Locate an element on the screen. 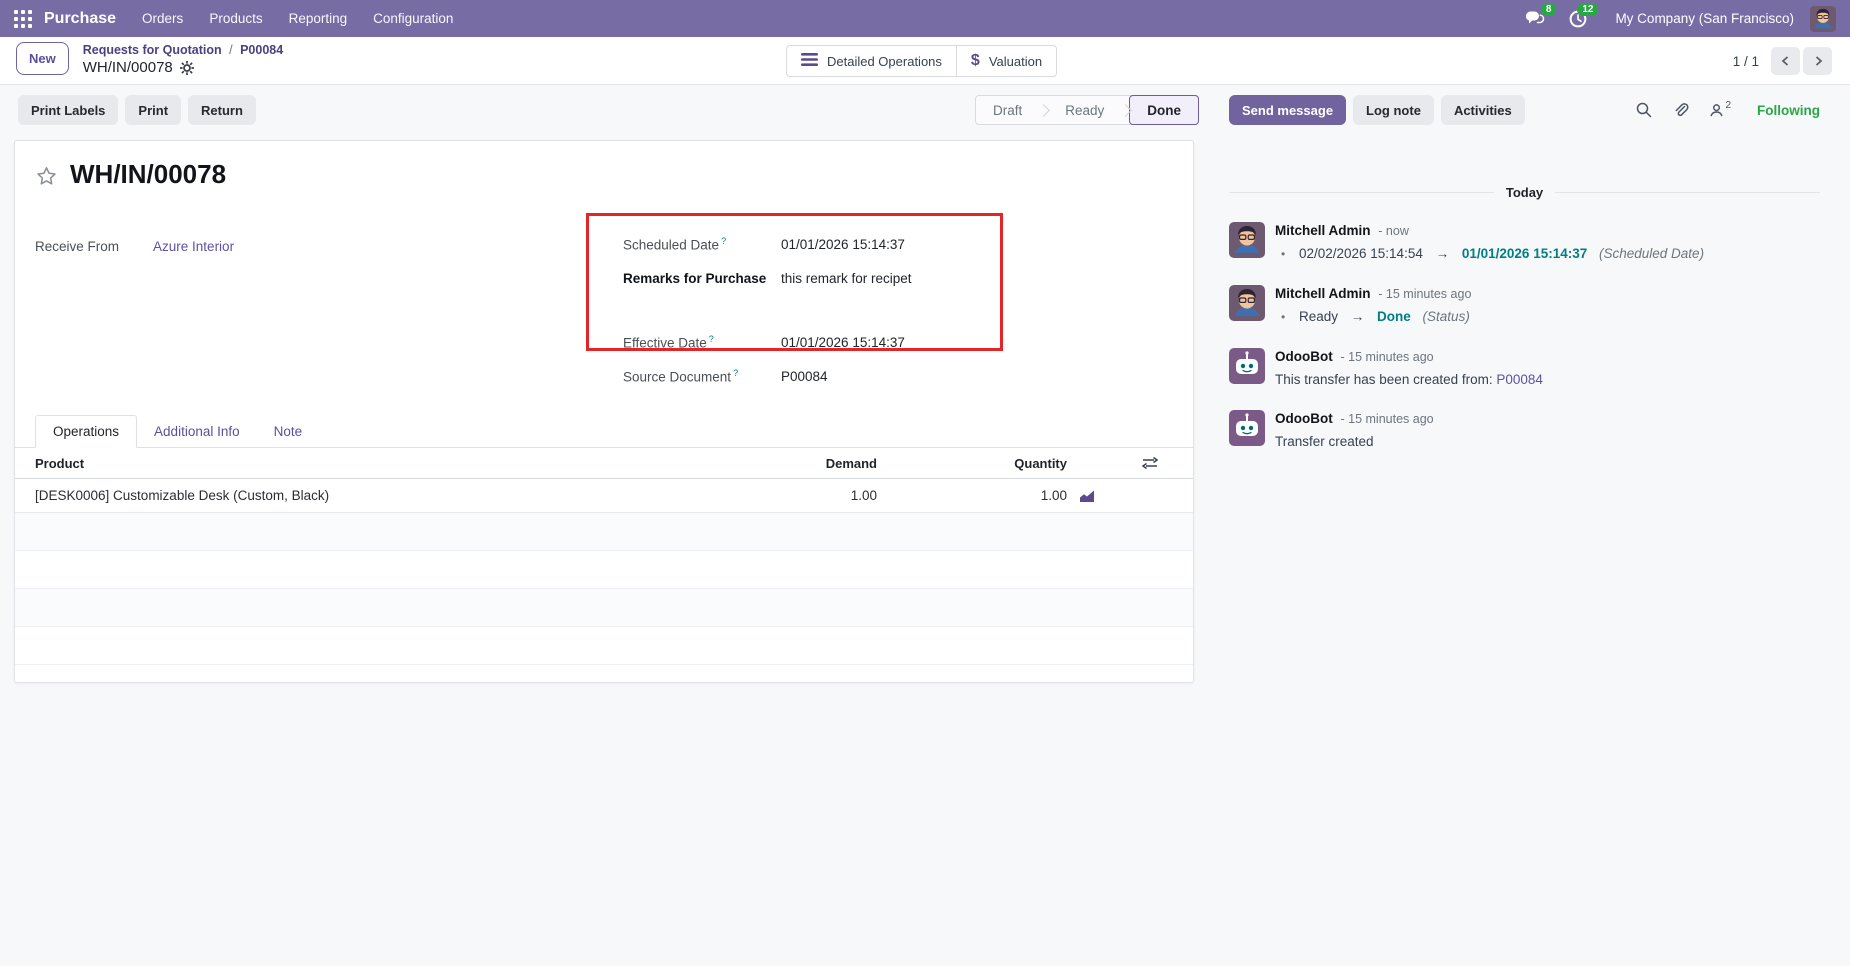 This screenshot has height=966, width=1850. menu-configuration: Configuration is located at coordinates (413, 18).